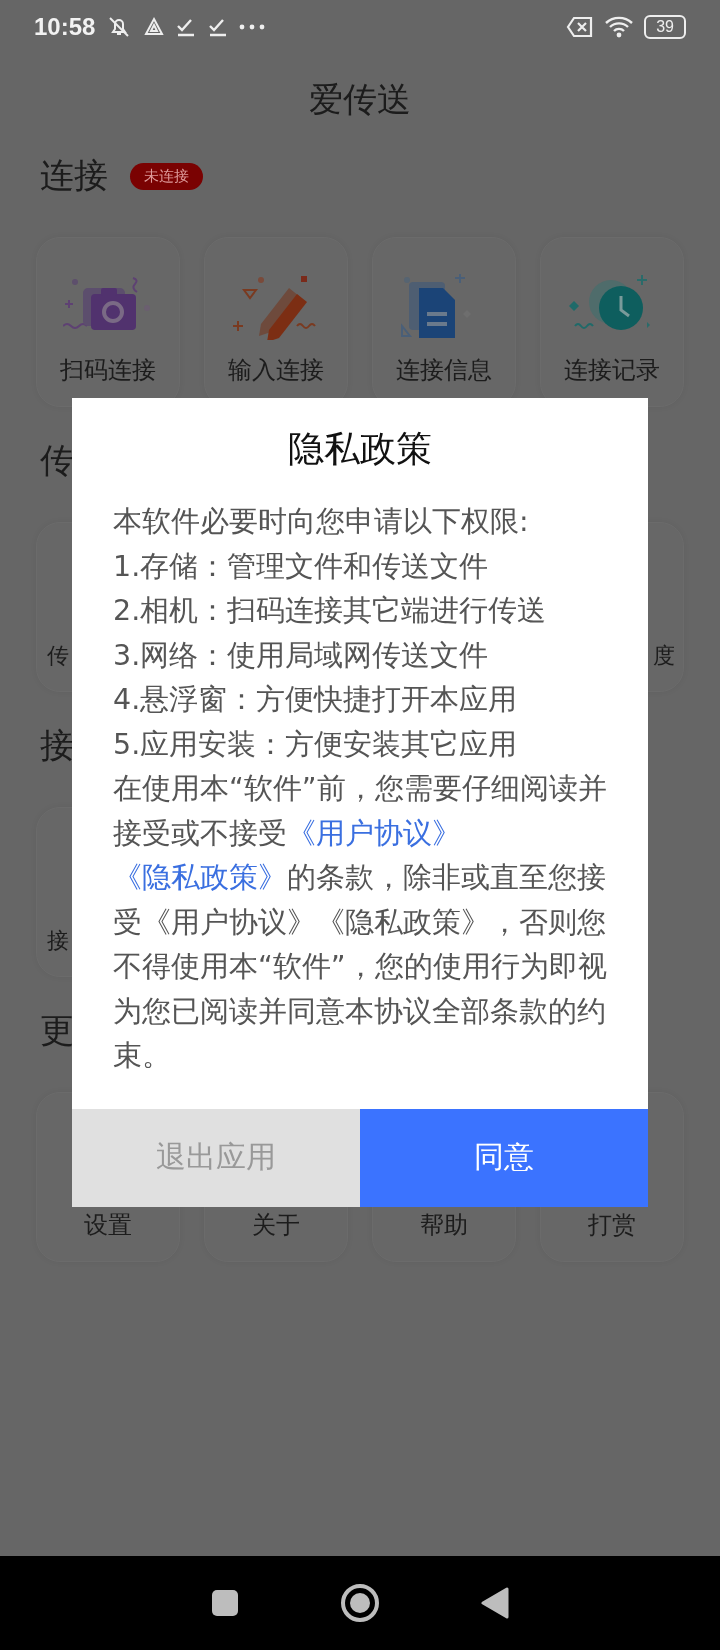  Describe the element at coordinates (316, 744) in the screenshot. I see `permission-item: 5.应用安装：方便安装其它应用` at that location.